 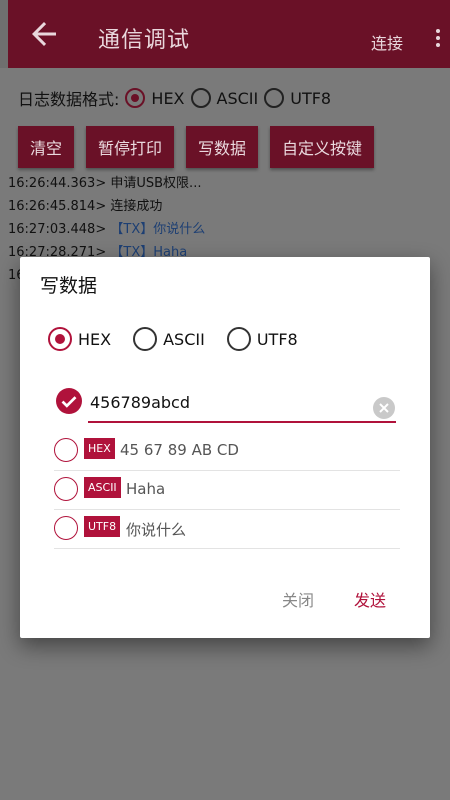 I want to click on history-format-tag: HEX, so click(x=99, y=448).